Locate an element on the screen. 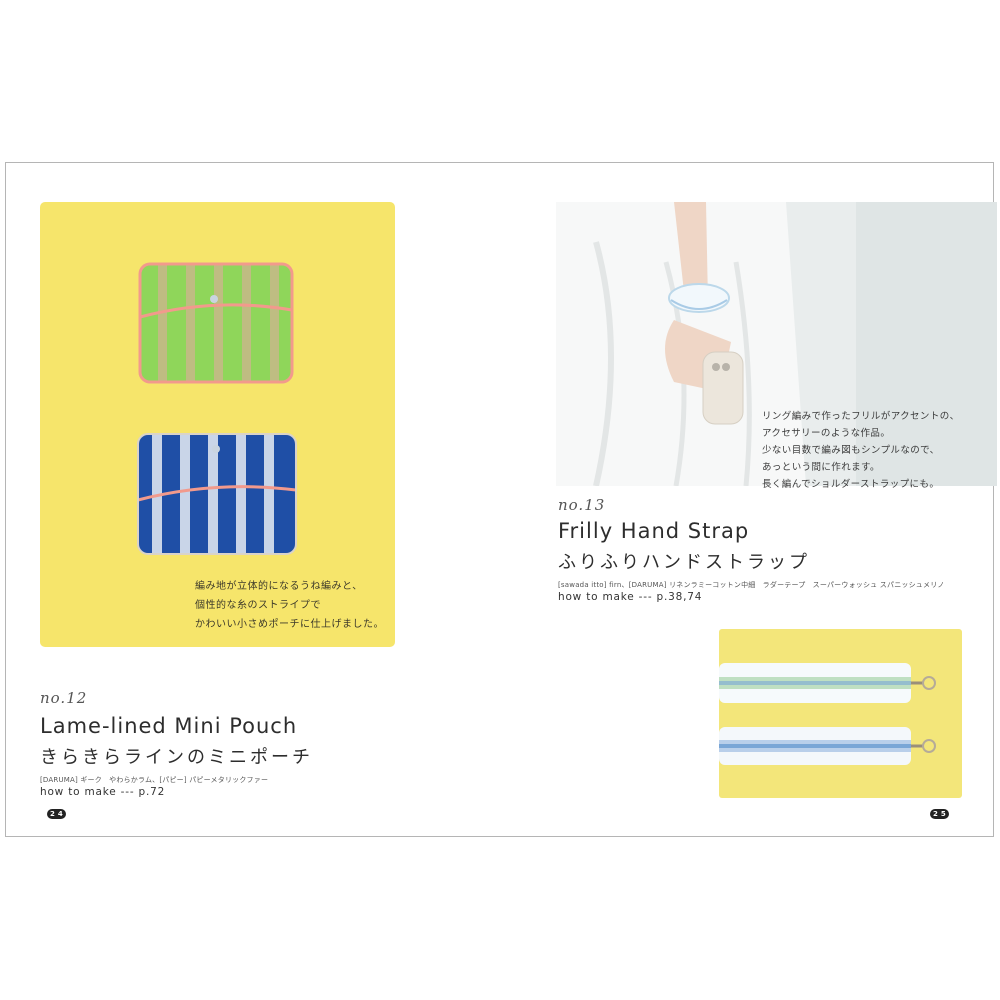 Image resolution: width=1000 pixels, height=1000 pixels. caption-line: 個性的な糸のストライプで is located at coordinates (258, 605).